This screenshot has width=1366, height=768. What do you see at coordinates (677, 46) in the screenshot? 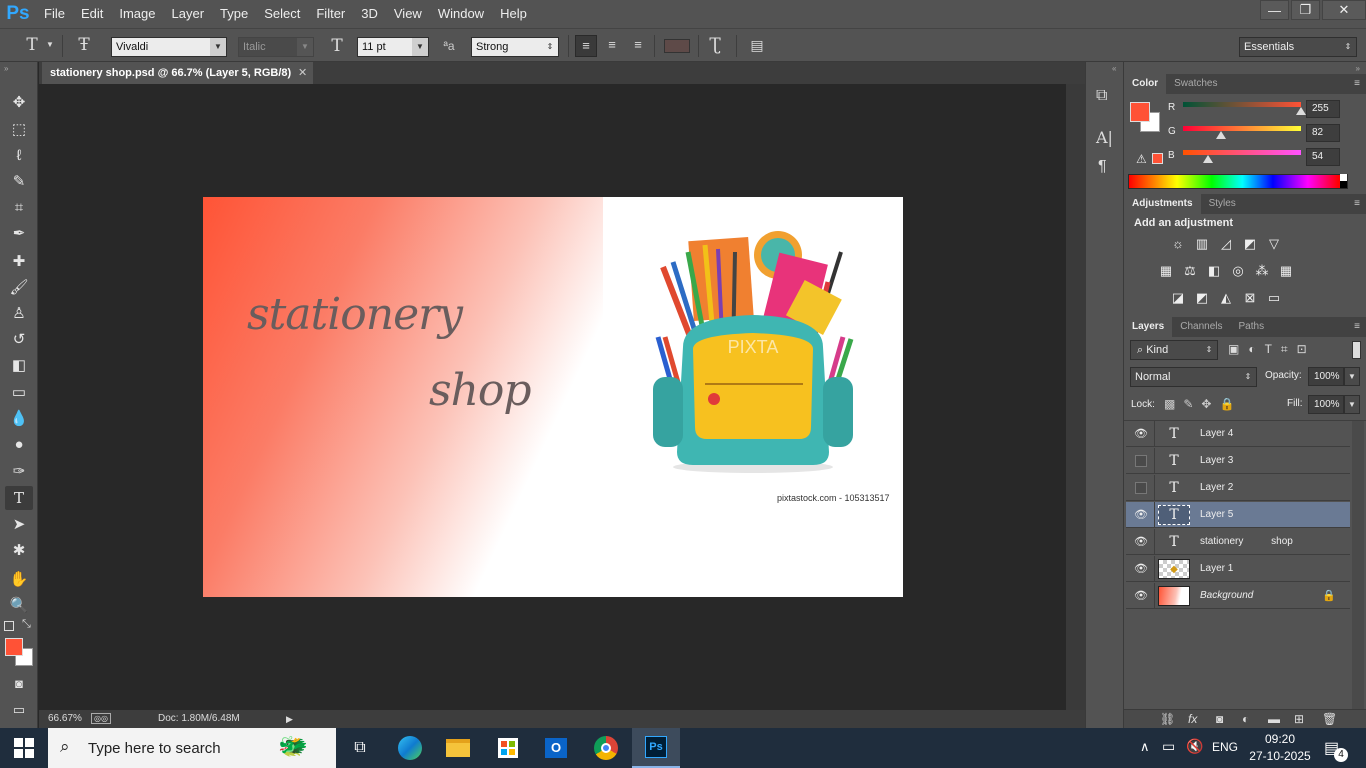
I see `text-color-swatch` at bounding box center [677, 46].